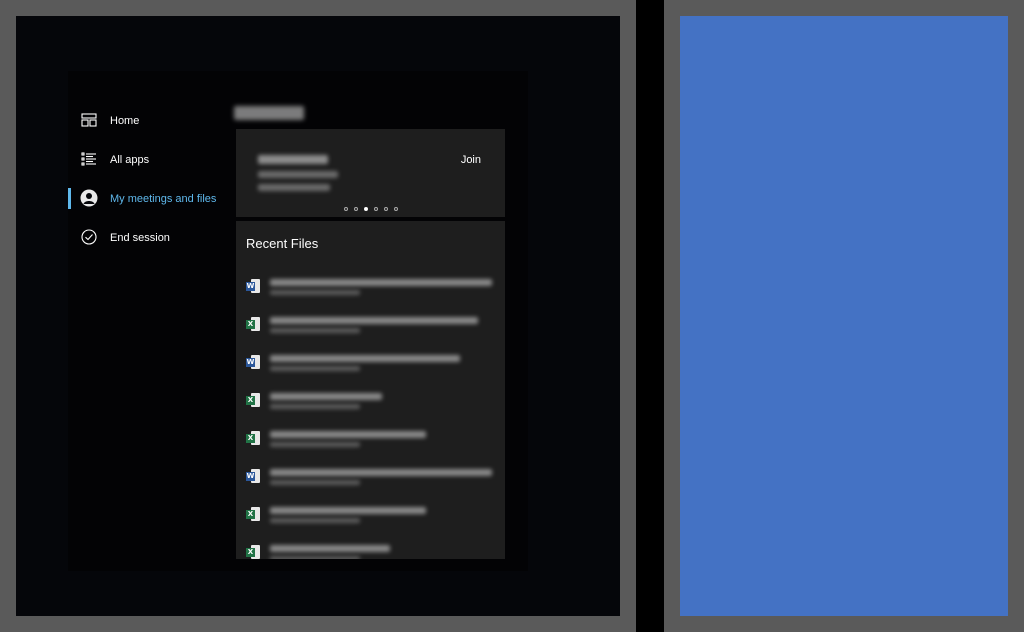  I want to click on meeting-organizer-redacted, so click(298, 174).